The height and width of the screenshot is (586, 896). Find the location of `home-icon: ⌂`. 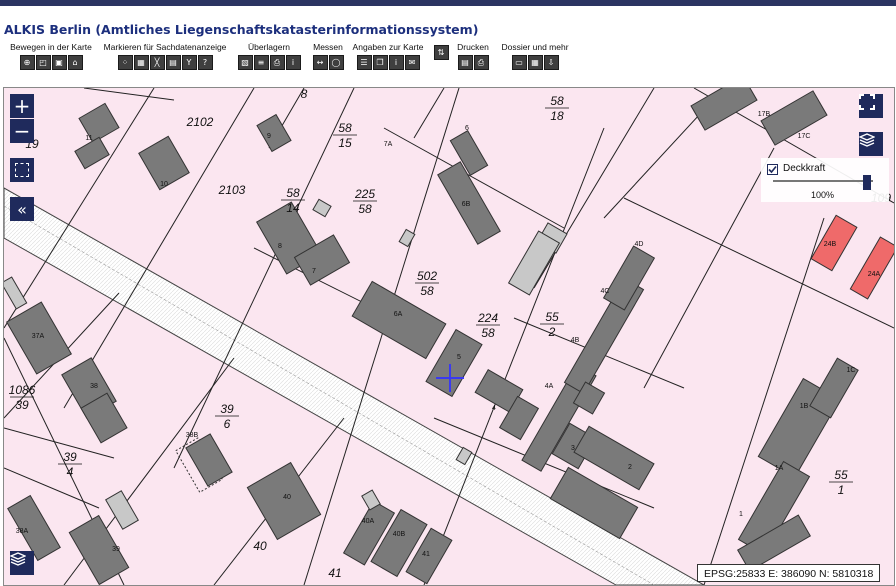

home-icon: ⌂ is located at coordinates (75, 62).